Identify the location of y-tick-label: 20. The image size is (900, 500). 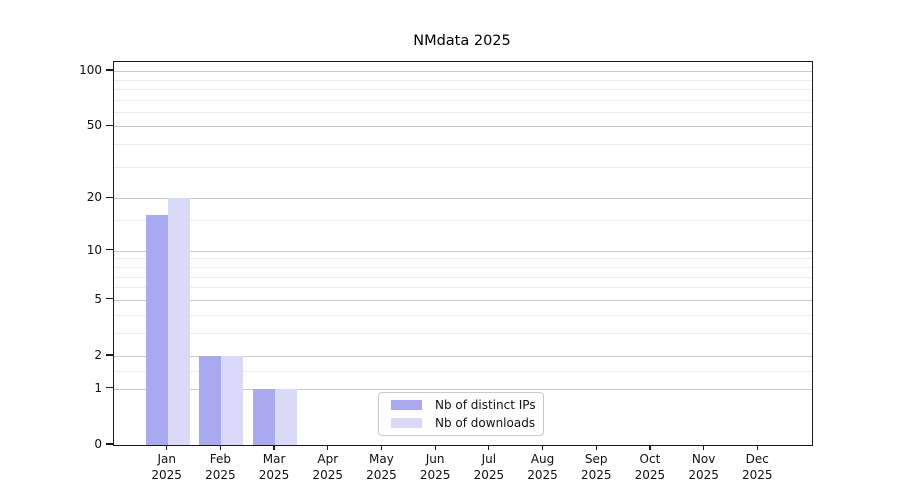
(94, 197).